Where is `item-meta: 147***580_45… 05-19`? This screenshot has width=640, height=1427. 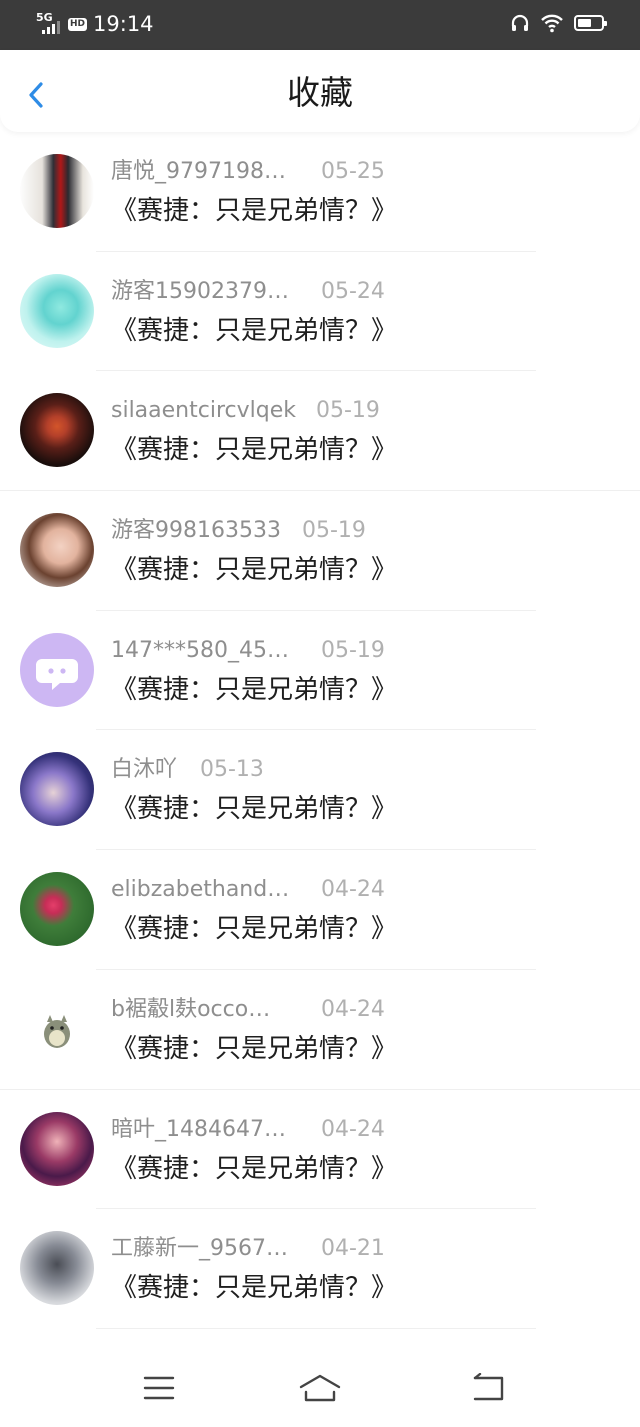 item-meta: 147***580_45… 05-19 is located at coordinates (361, 651).